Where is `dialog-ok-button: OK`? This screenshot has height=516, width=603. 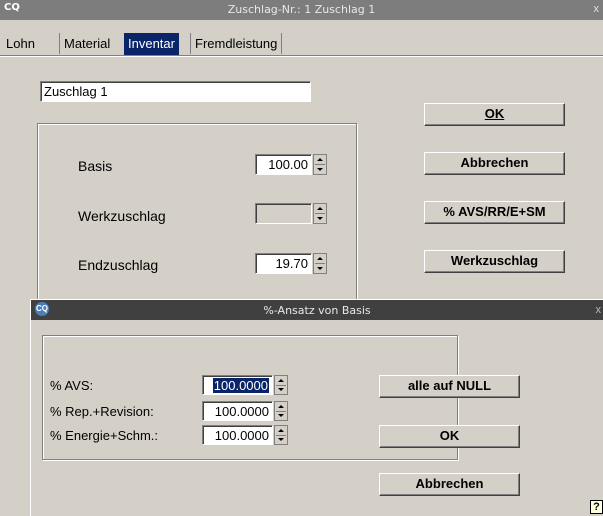 dialog-ok-button: OK is located at coordinates (449, 436).